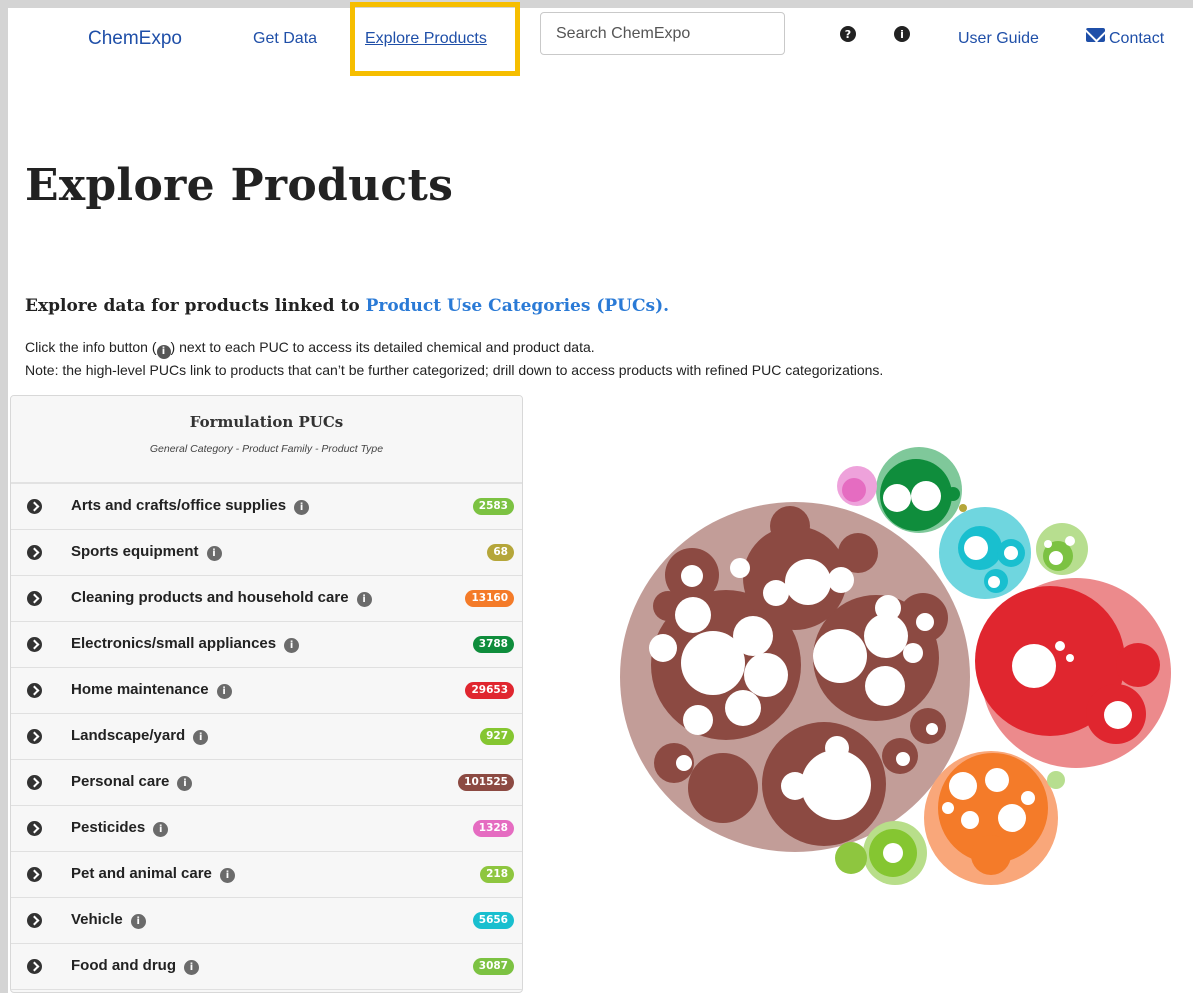  I want to click on puc-row: Personal care i 101525, so click(266, 783).